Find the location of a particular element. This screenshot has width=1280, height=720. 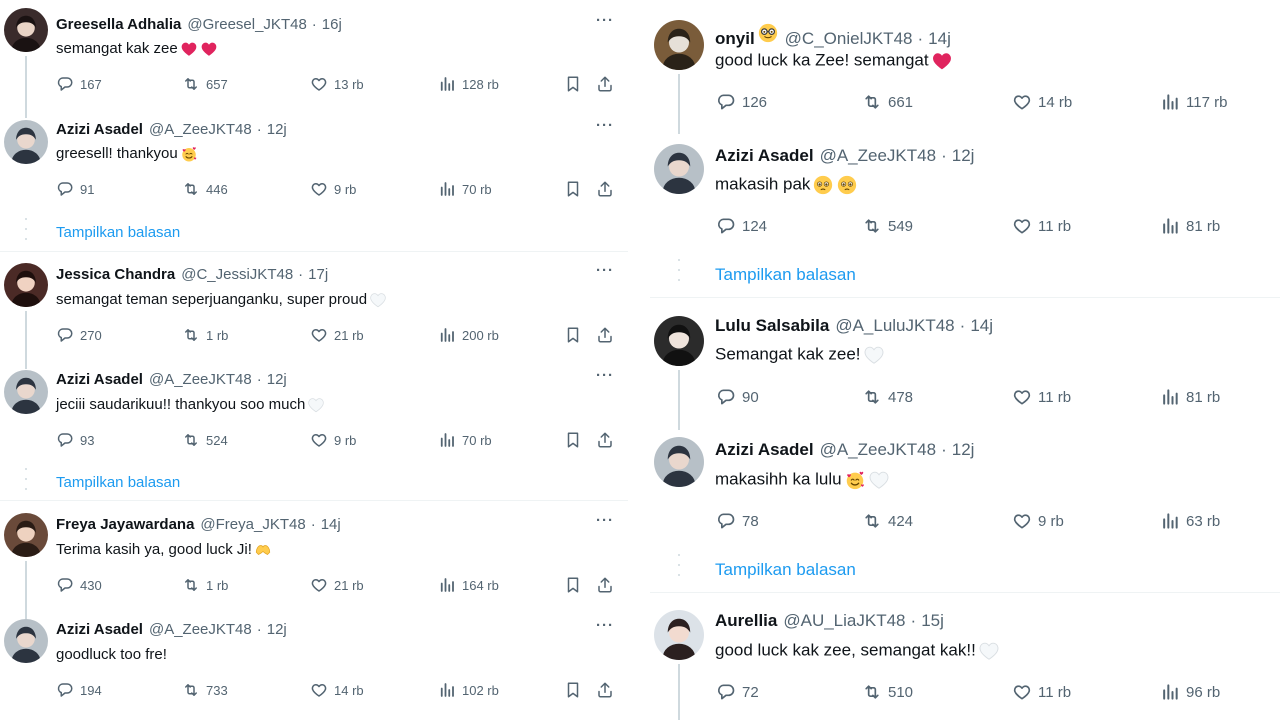

reply-button: 124 is located at coordinates (741, 226).